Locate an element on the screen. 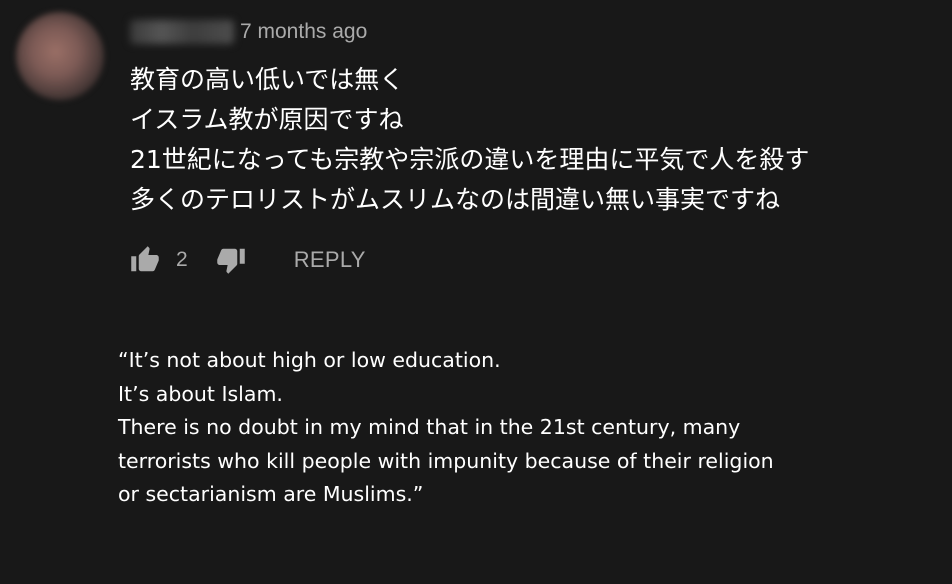  comment-actions: 2 REPLY is located at coordinates (247, 260).